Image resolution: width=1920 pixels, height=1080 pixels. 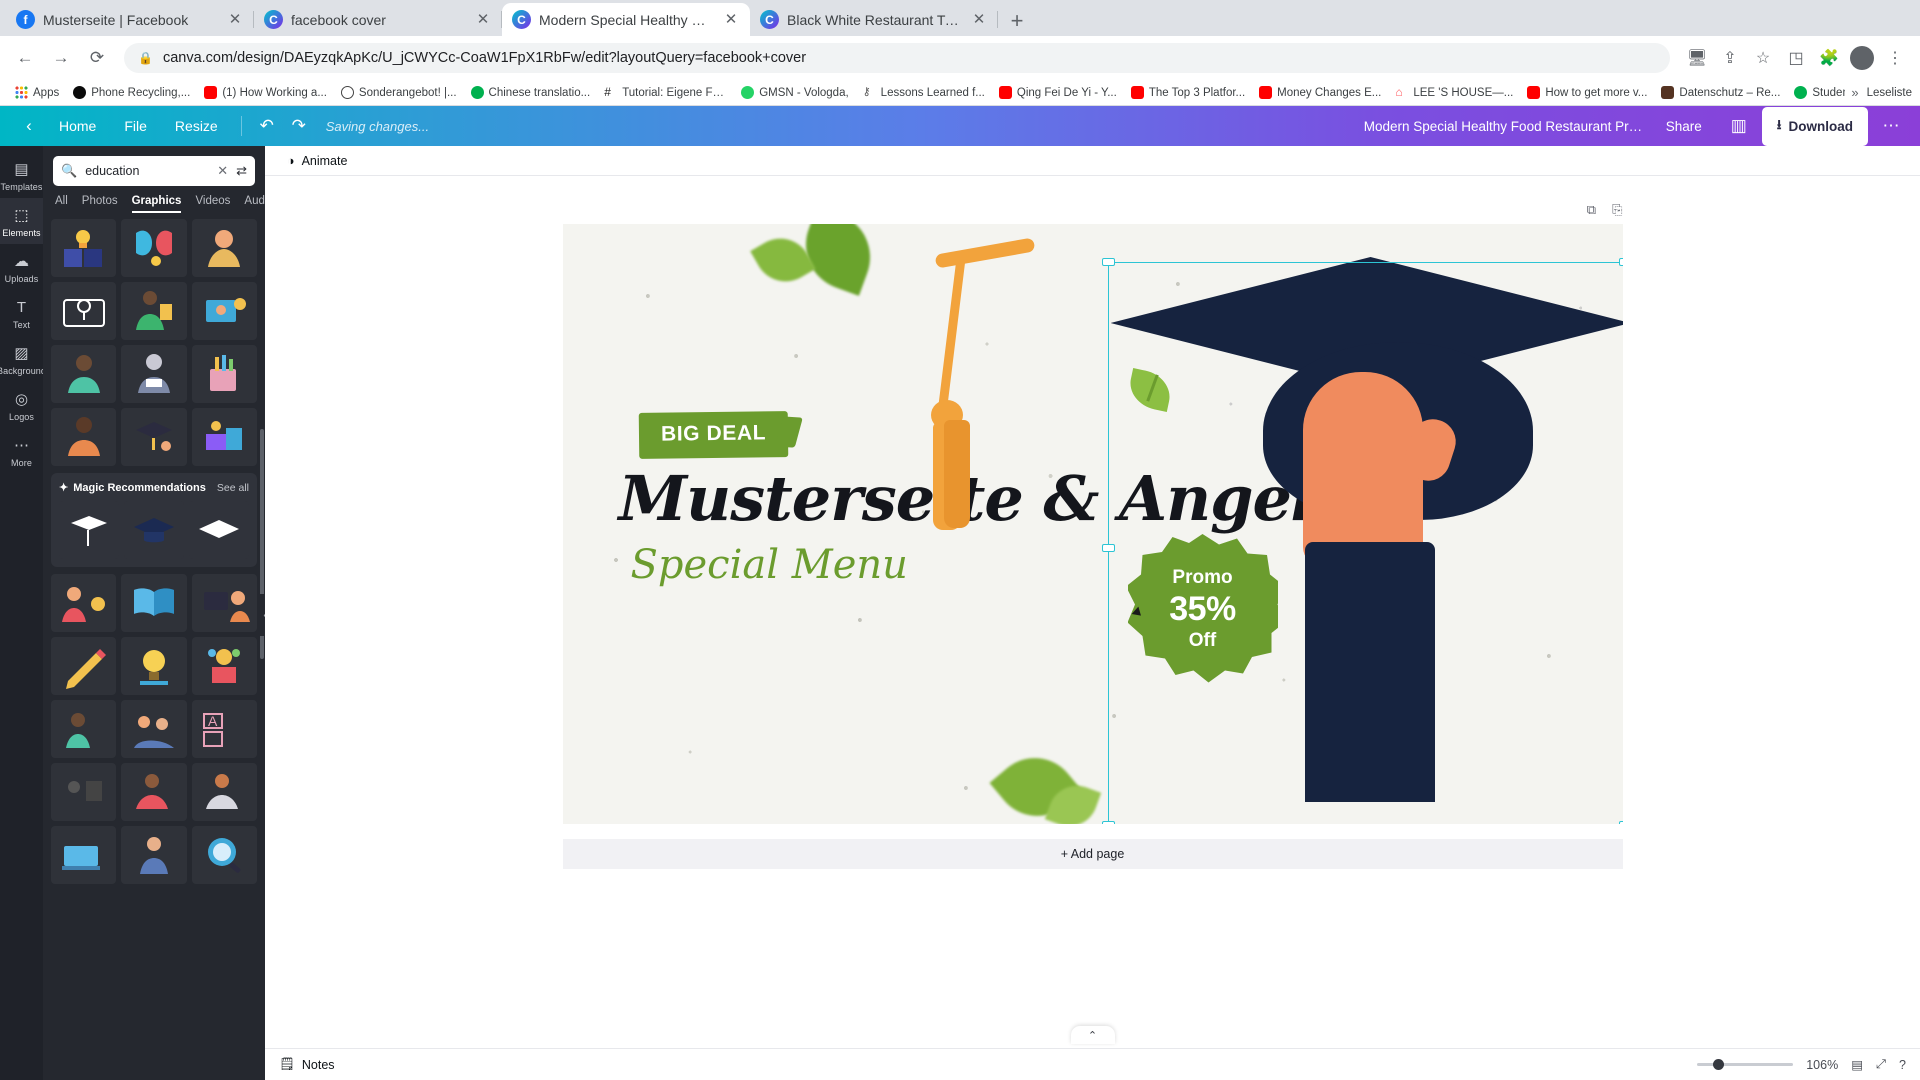 I want to click on help-icon: ?, so click(x=1902, y=1065).